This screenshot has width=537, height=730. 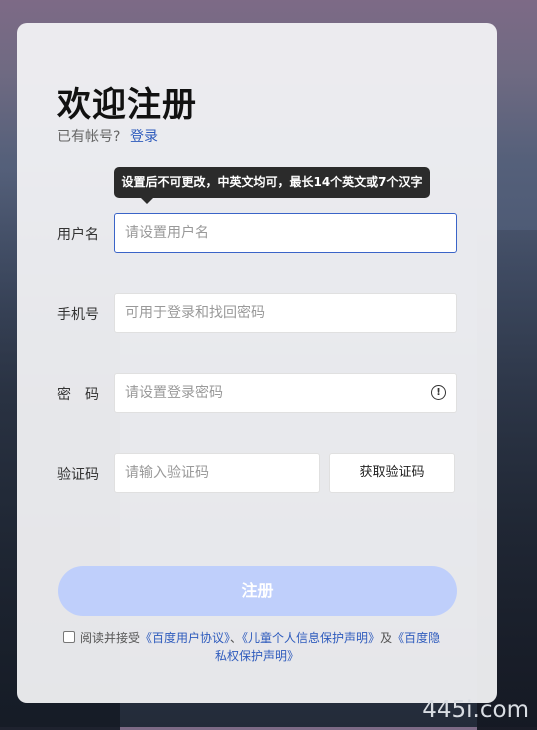 What do you see at coordinates (127, 105) in the screenshot?
I see `page-title: 欢迎注册` at bounding box center [127, 105].